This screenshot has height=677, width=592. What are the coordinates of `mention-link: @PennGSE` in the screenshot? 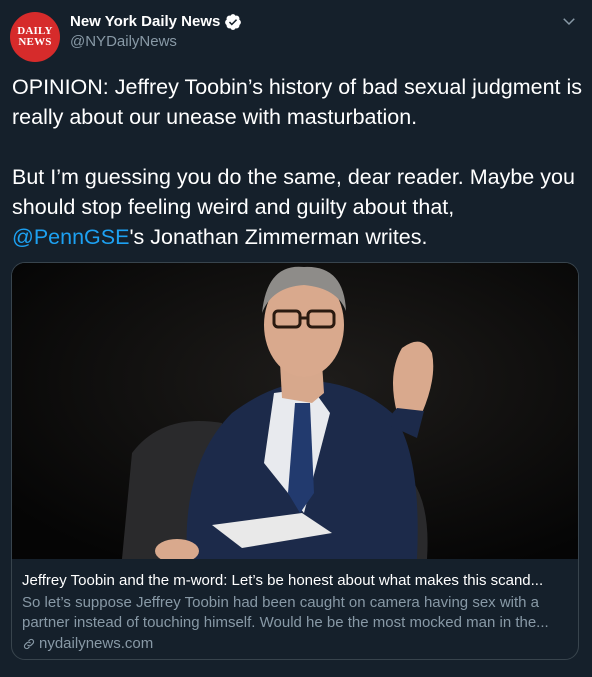 It's located at (70, 237).